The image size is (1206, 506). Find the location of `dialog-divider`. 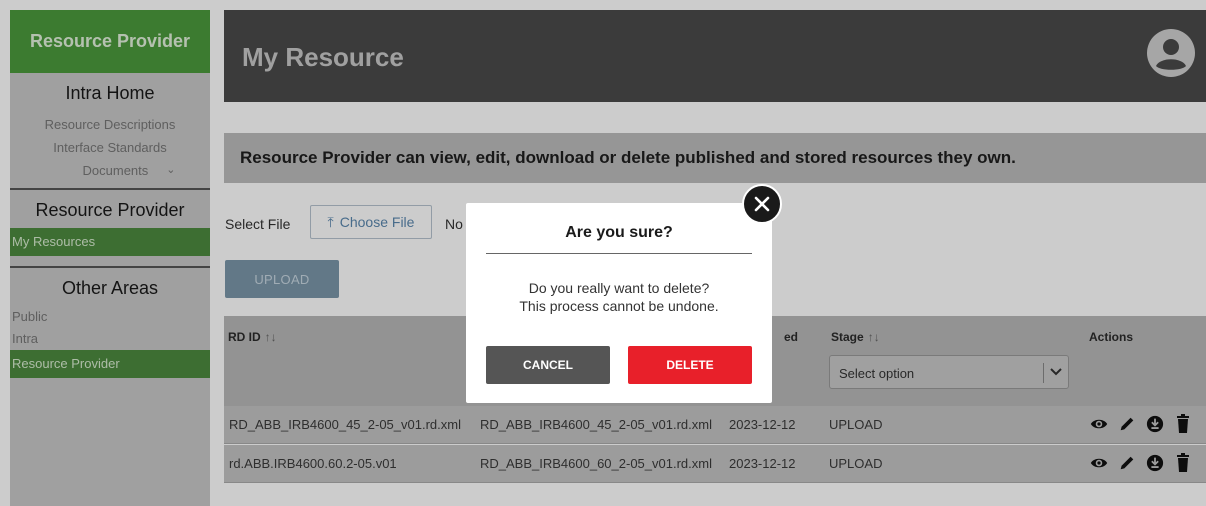

dialog-divider is located at coordinates (619, 253).